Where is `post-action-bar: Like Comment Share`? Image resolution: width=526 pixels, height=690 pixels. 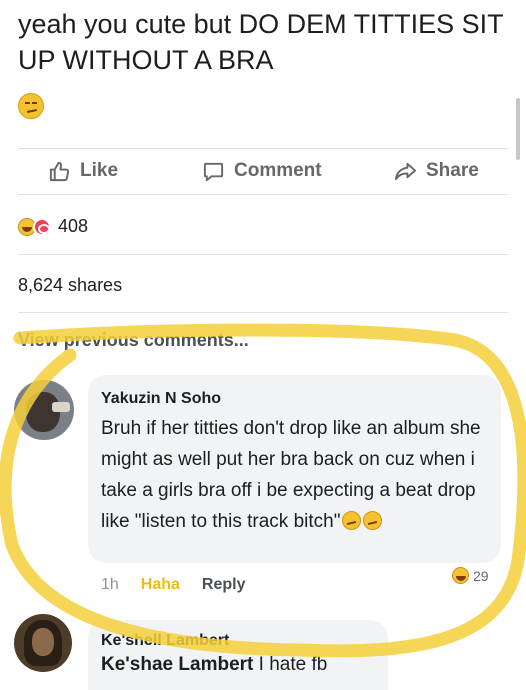
post-action-bar: Like Comment Share is located at coordinates (263, 171).